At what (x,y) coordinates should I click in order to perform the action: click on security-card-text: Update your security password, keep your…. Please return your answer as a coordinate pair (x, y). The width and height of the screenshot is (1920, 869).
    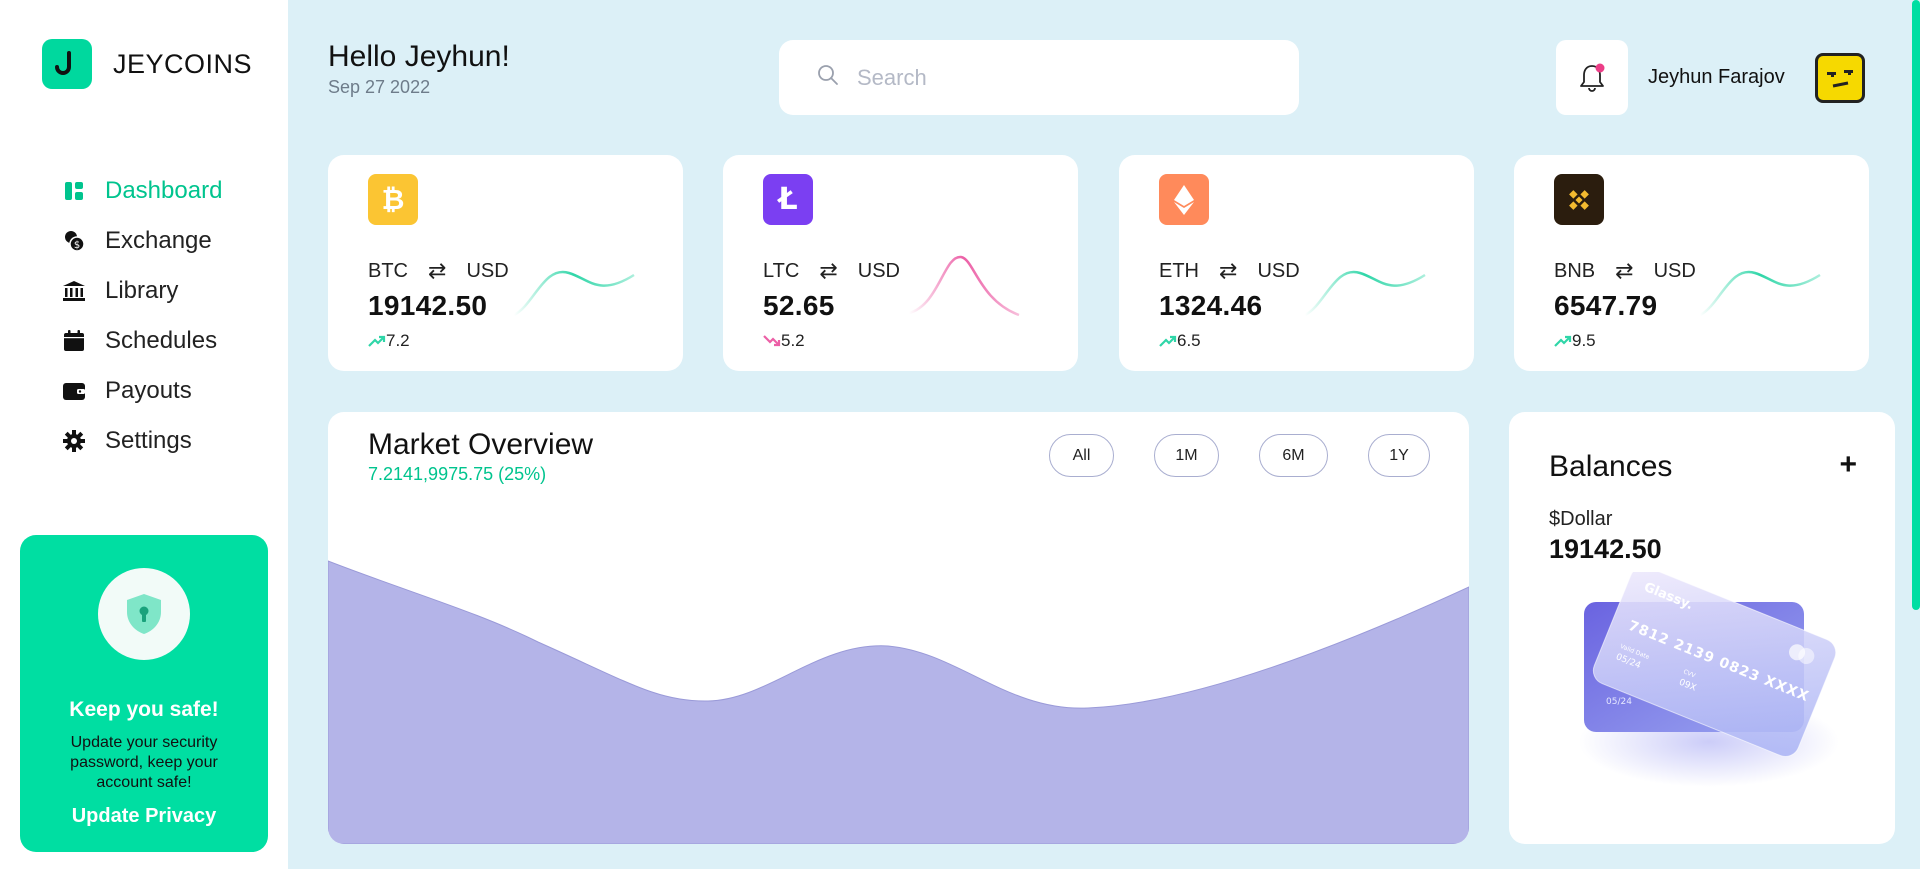
    Looking at the image, I should click on (144, 762).